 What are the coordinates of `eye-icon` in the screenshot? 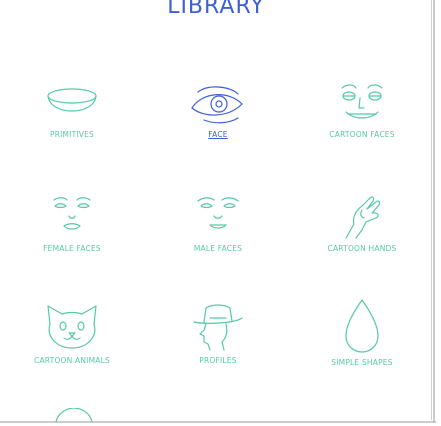 It's located at (217, 105).